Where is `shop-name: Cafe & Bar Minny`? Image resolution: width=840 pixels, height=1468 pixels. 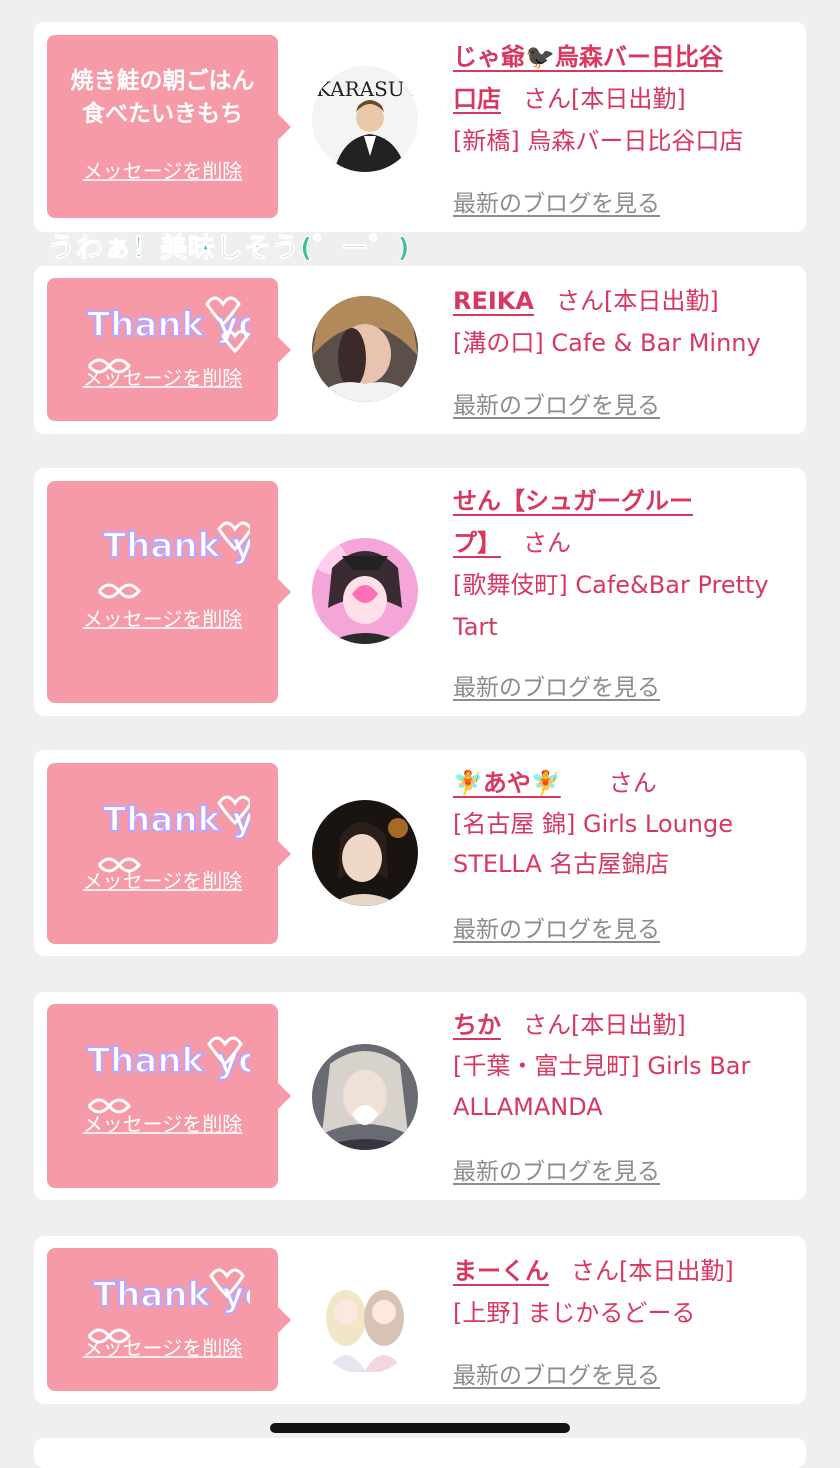 shop-name: Cafe & Bar Minny is located at coordinates (656, 343).